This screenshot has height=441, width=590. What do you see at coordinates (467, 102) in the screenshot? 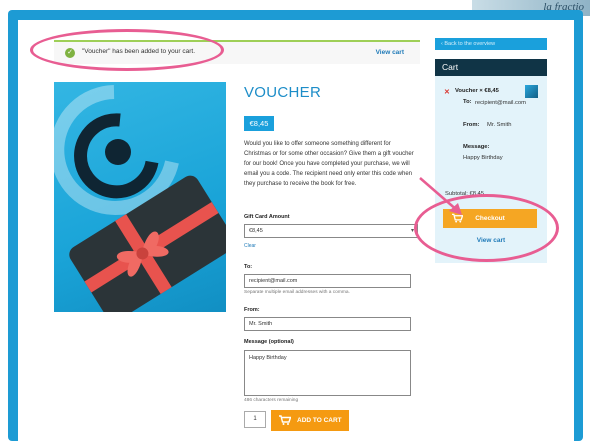
I see `cart-to-label: To:` at bounding box center [467, 102].